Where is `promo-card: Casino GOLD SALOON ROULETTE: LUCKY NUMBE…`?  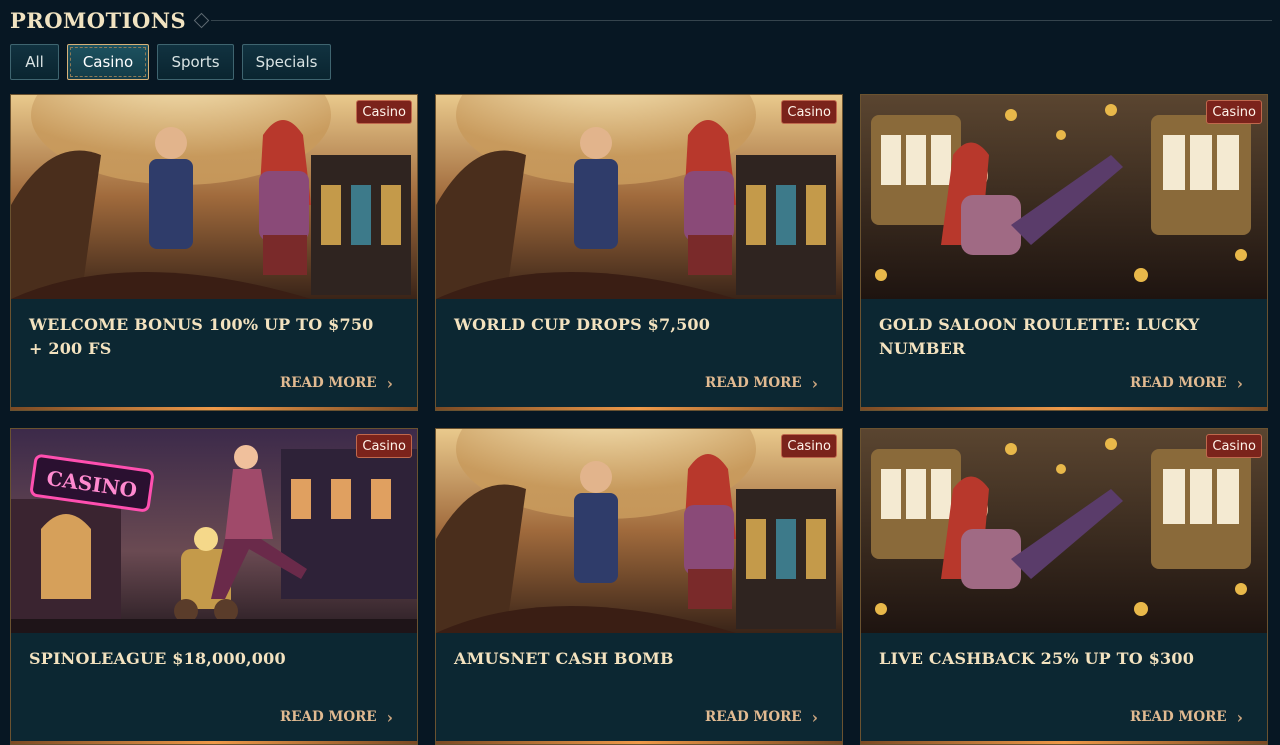
promo-card: Casino GOLD SALOON ROULETTE: LUCKY NUMBE… is located at coordinates (1064, 252).